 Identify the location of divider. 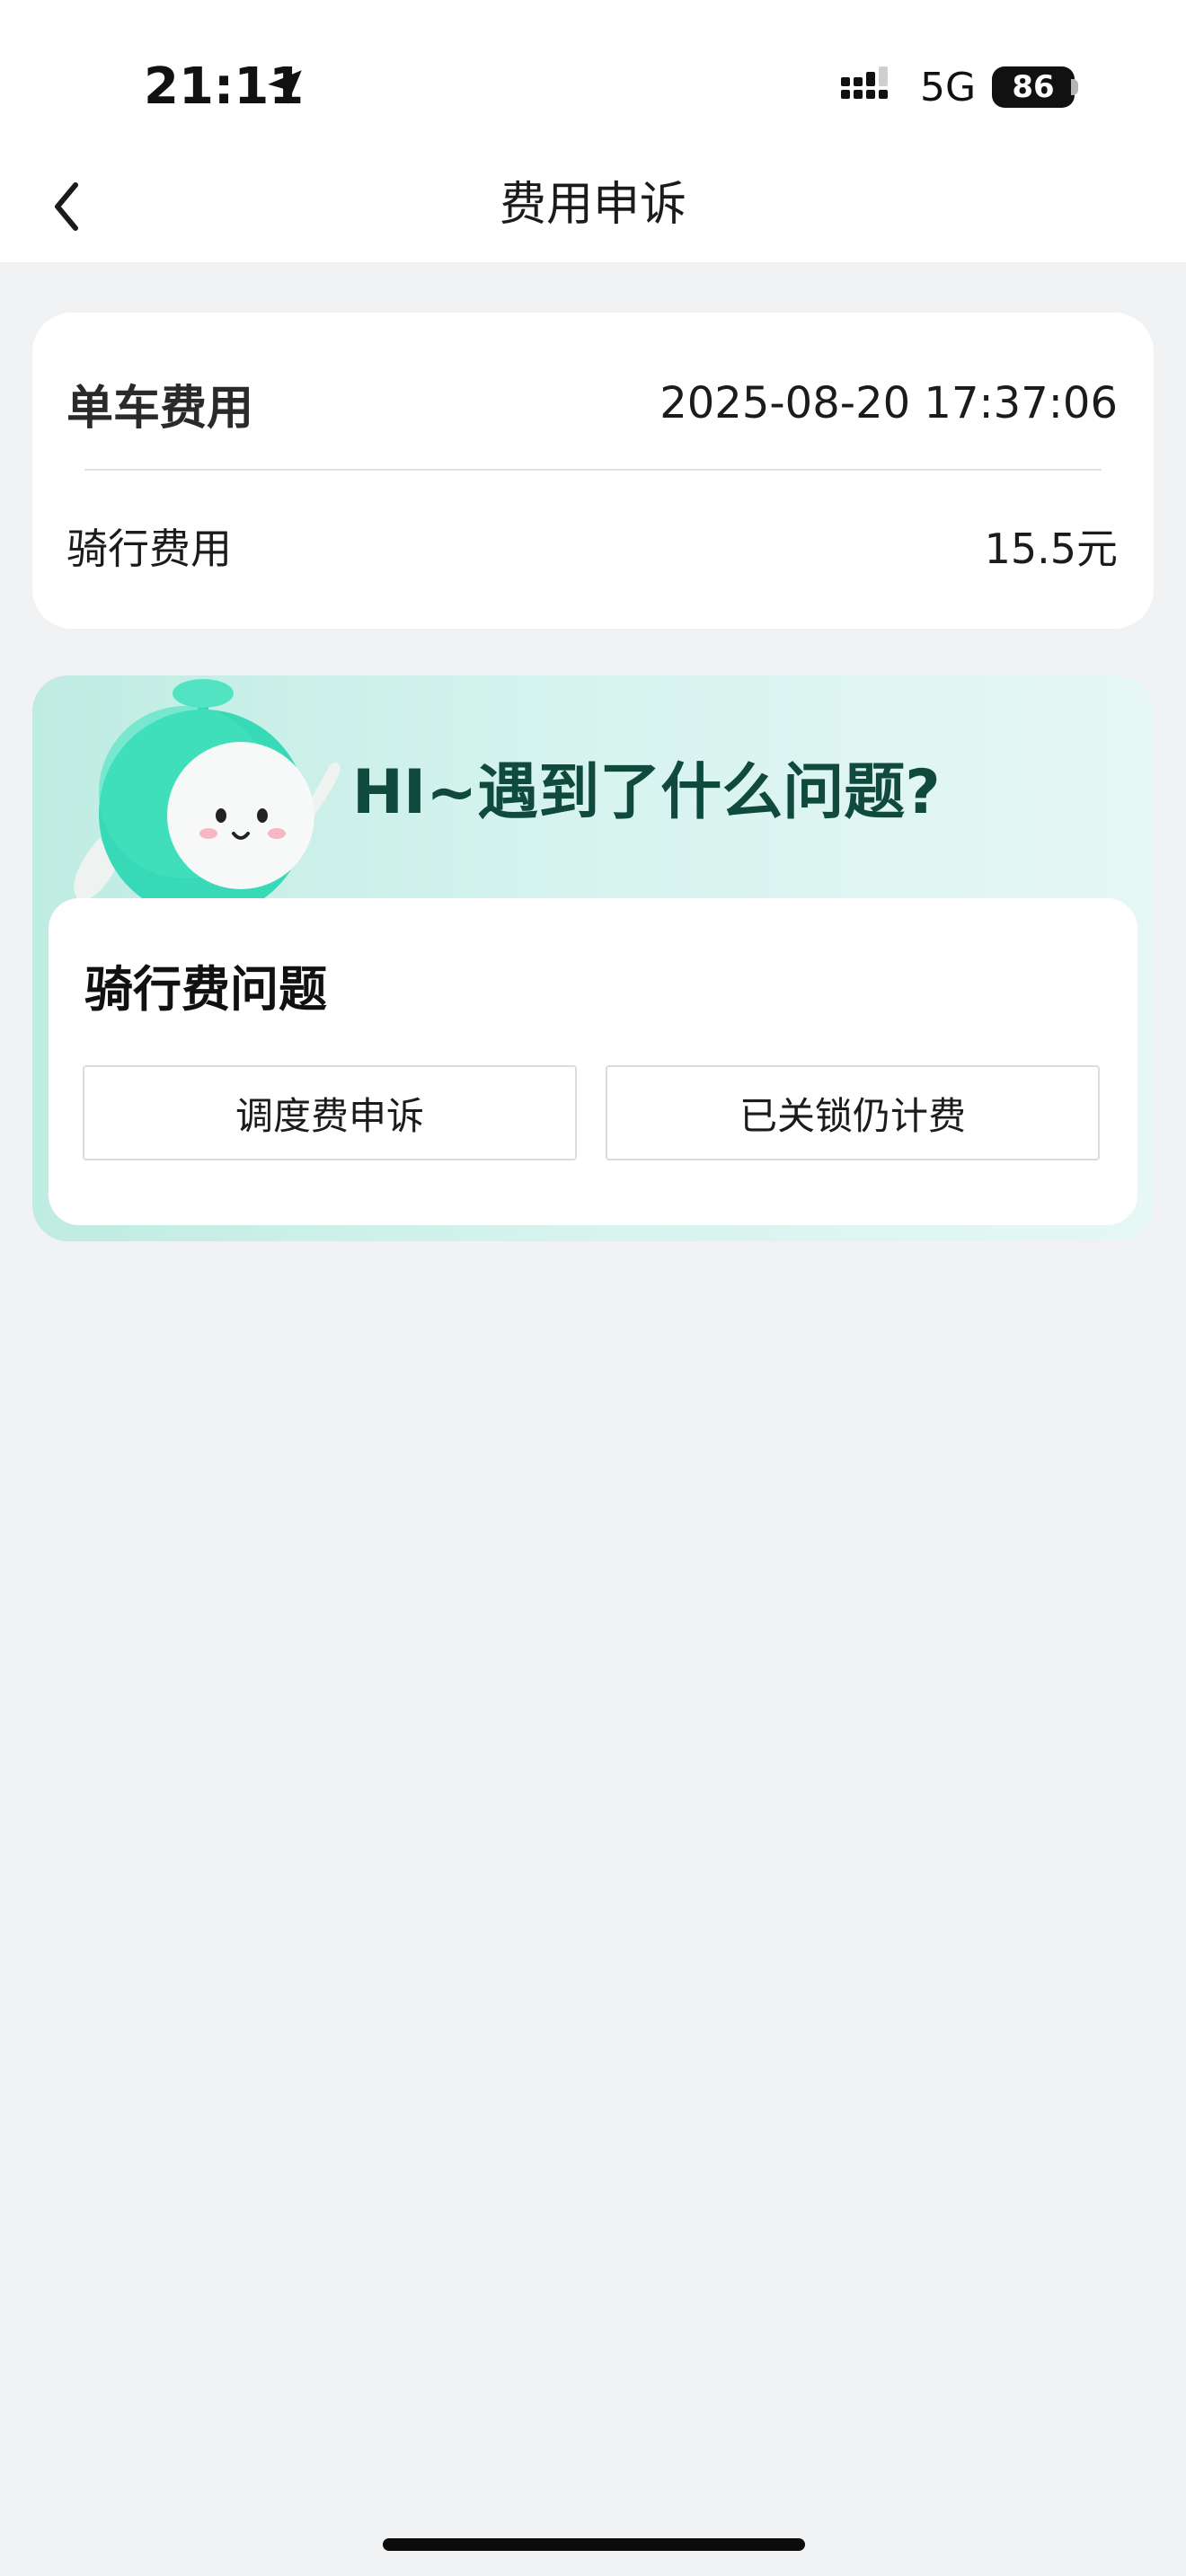
(593, 470).